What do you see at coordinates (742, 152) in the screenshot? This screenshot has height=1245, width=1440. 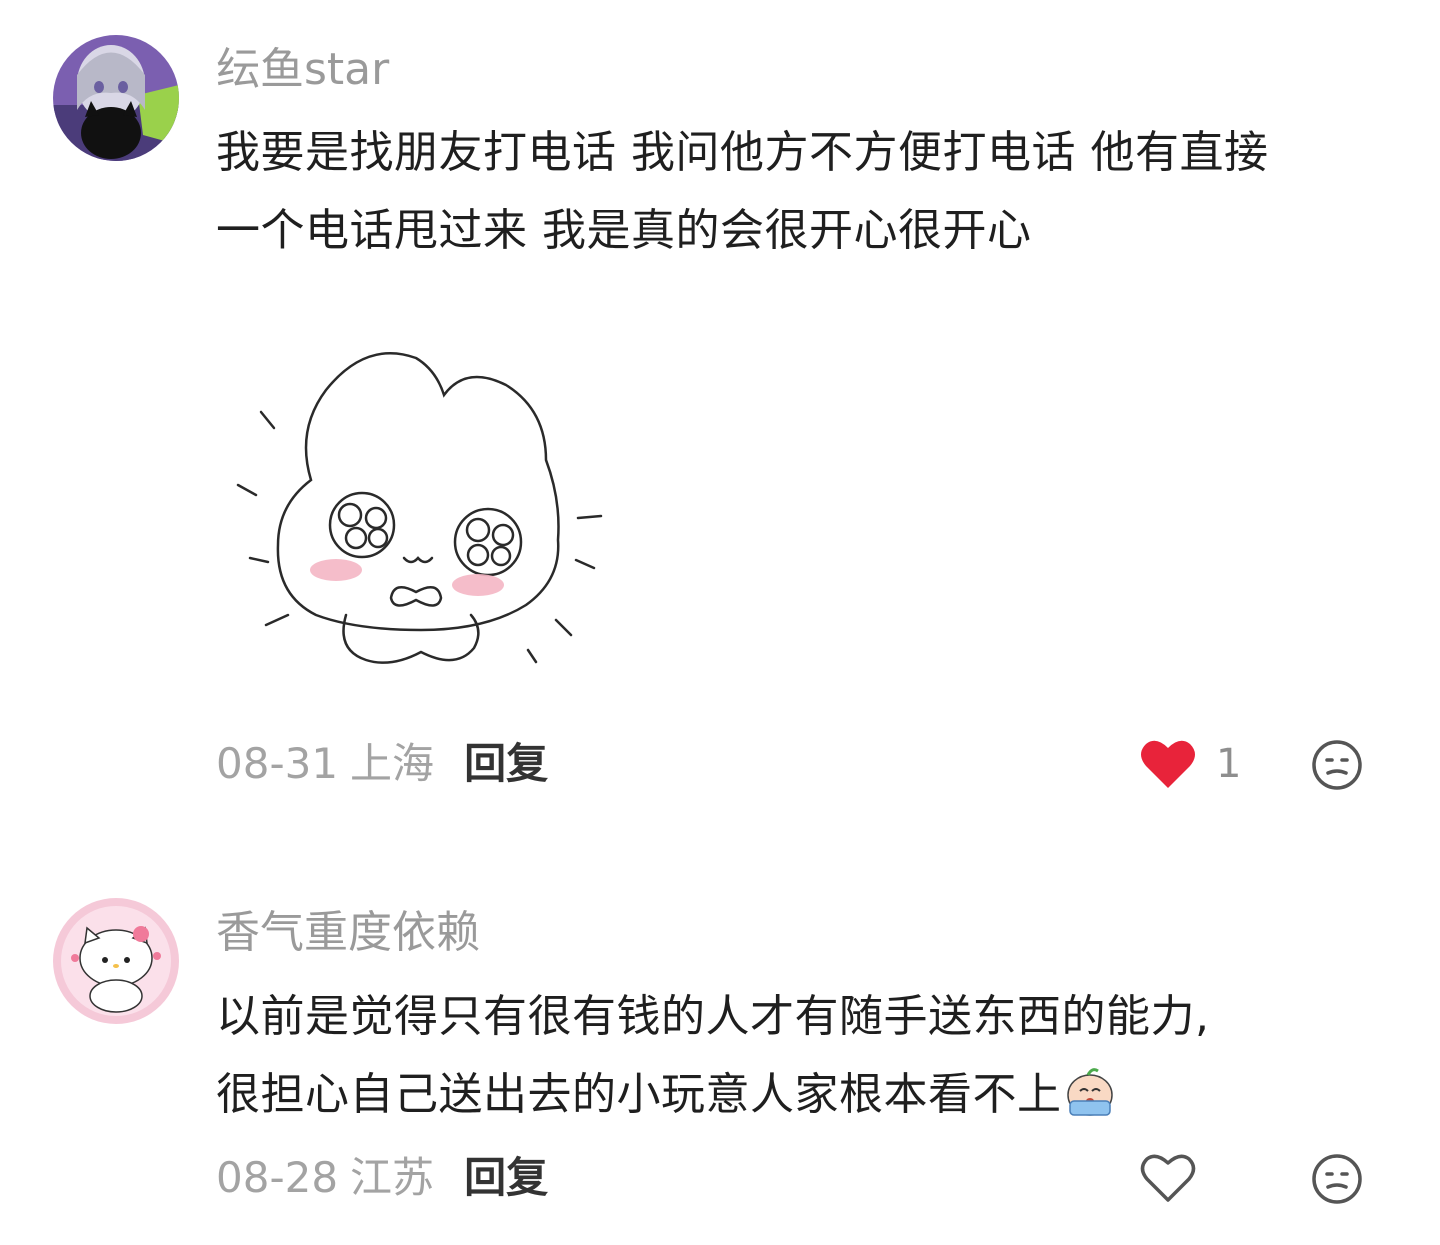 I see `comment-text-line: 我要是找朋友打电话 我问他方不方便打电话 他有直接` at bounding box center [742, 152].